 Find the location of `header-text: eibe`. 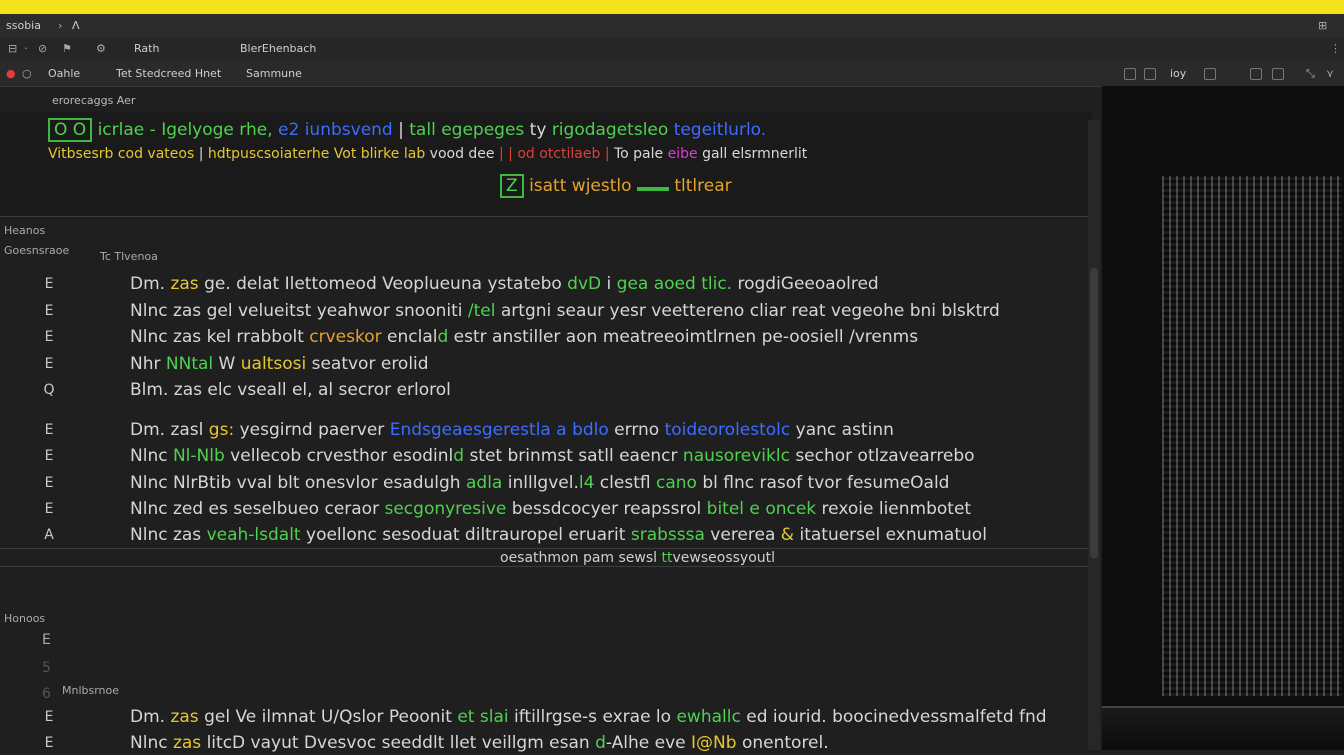

header-text: eibe is located at coordinates (685, 154).